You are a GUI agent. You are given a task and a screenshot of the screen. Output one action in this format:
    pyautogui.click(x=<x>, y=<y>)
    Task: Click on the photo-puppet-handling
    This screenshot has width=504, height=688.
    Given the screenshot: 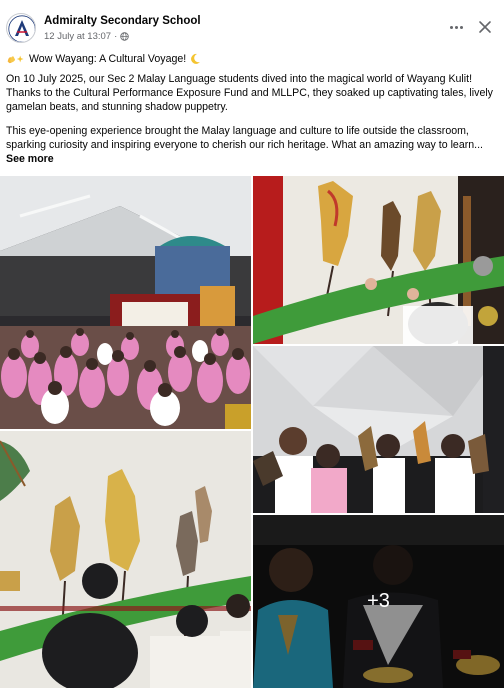 What is the action you would take?
    pyautogui.click(x=378, y=260)
    